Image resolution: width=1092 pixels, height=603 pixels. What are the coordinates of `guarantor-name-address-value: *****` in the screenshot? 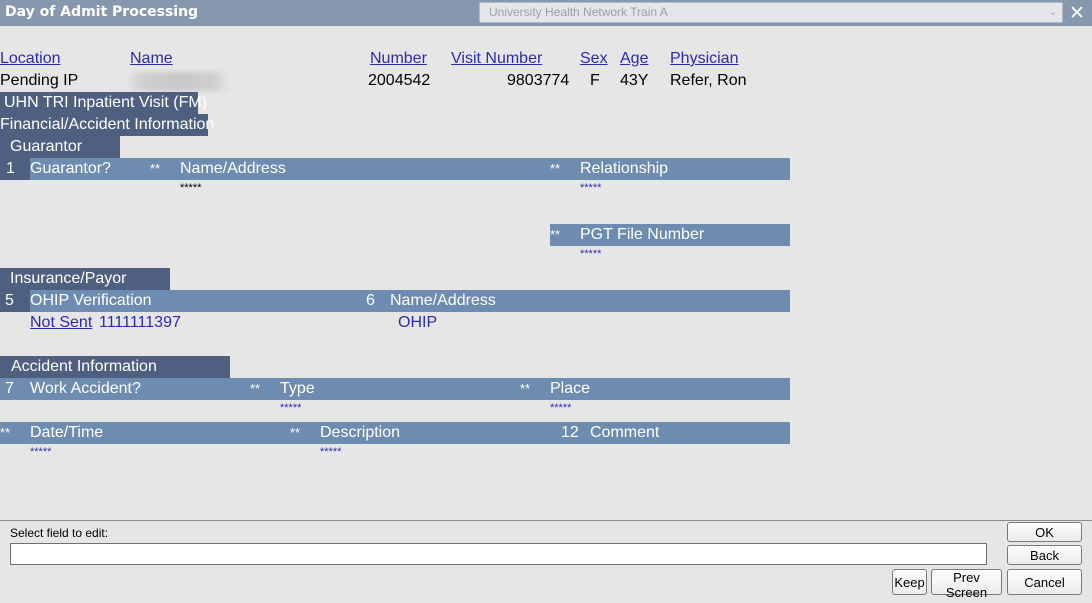 It's located at (190, 188).